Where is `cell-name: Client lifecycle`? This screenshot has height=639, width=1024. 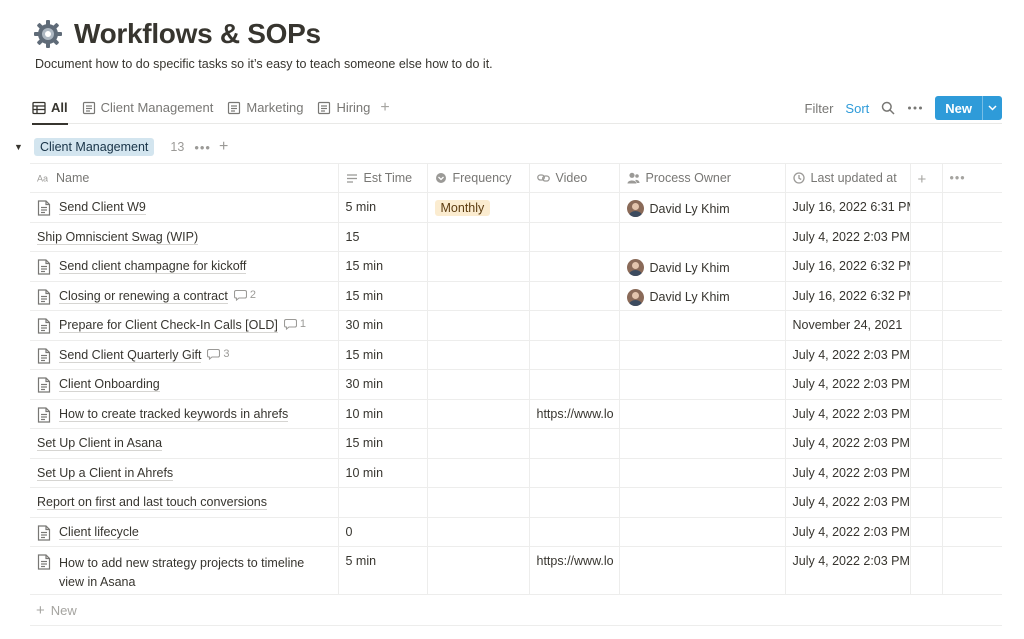 cell-name: Client lifecycle is located at coordinates (184, 532).